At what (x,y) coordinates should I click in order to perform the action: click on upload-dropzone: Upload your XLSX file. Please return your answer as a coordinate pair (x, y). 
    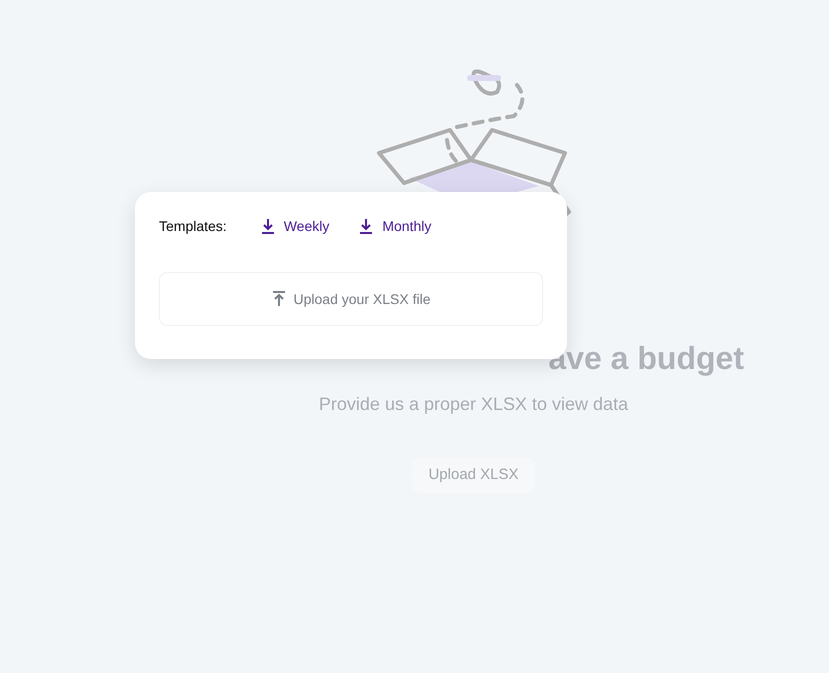
    Looking at the image, I should click on (351, 299).